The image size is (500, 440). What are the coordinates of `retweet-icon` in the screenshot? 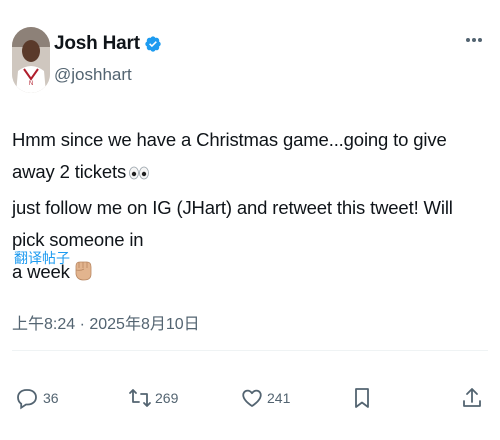 It's located at (140, 398).